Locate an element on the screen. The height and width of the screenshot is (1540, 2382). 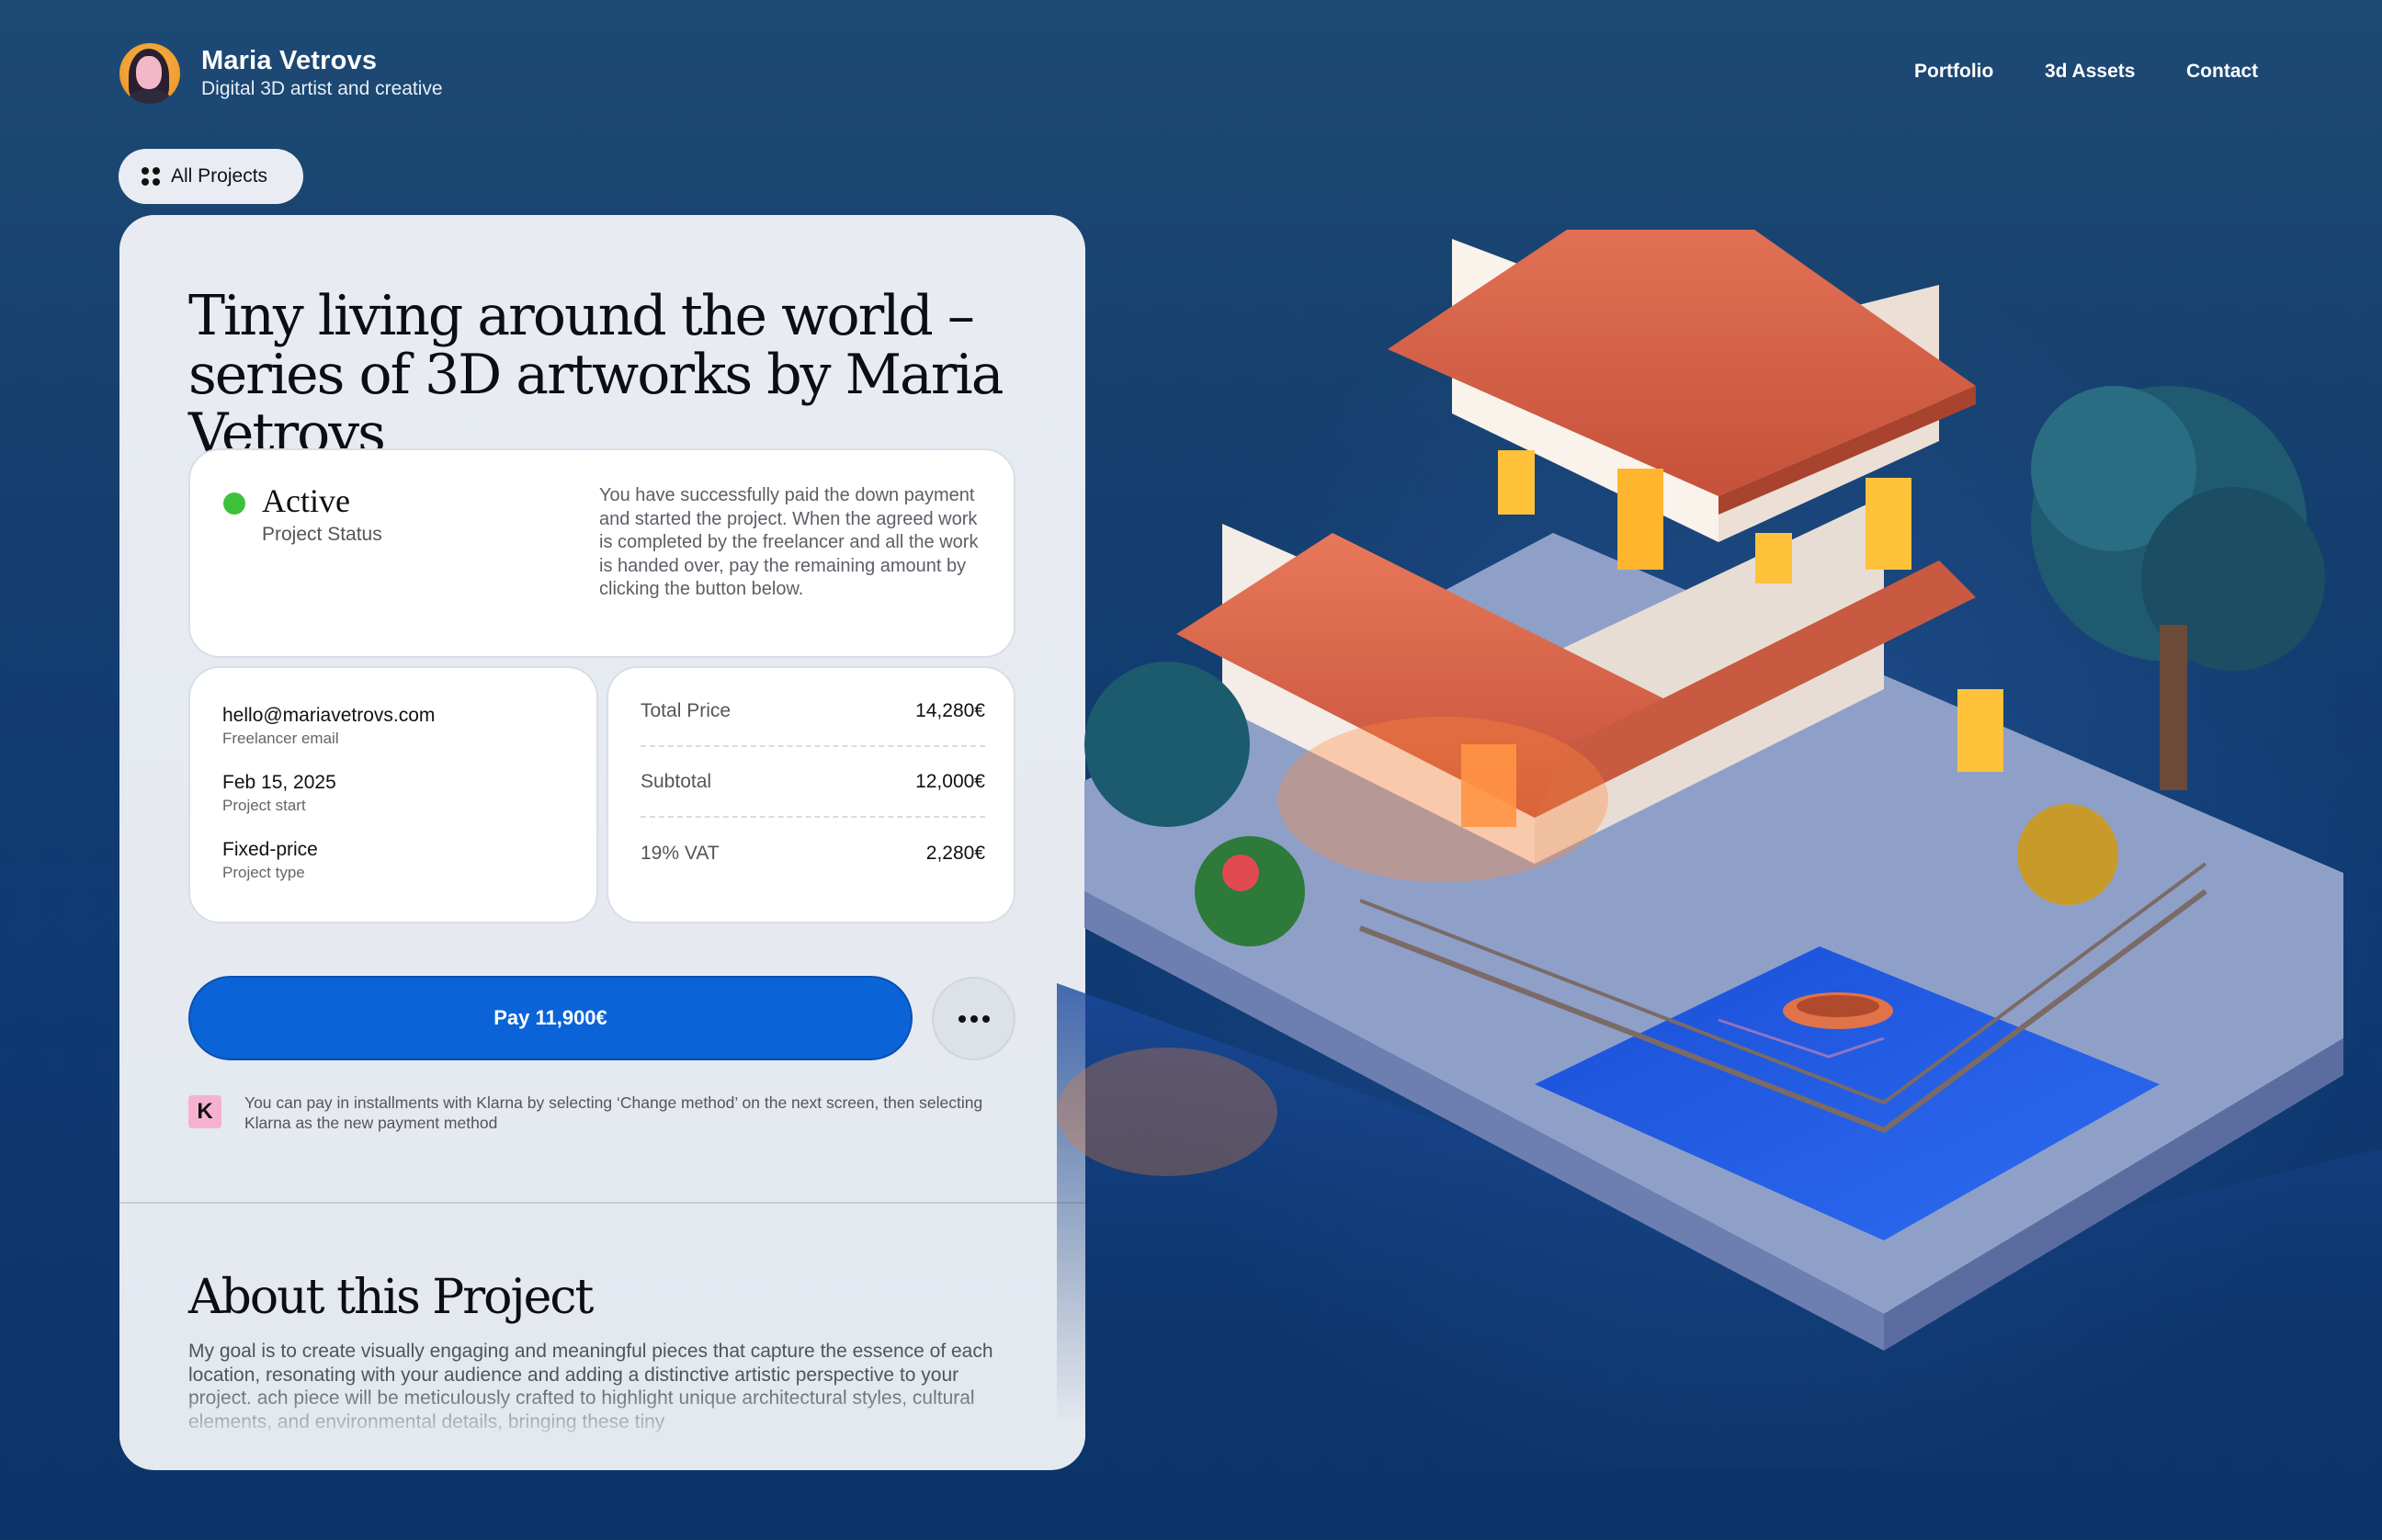
about-fade is located at coordinates (602, 1414).